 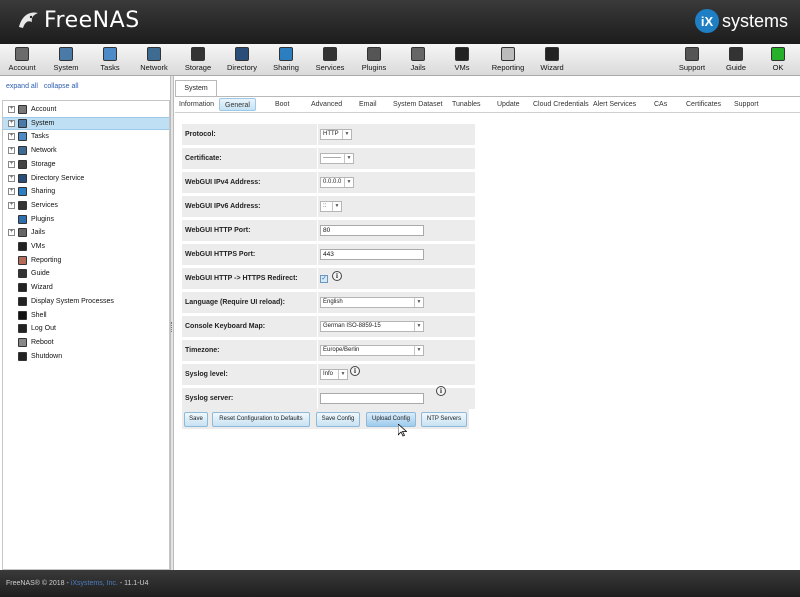 I want to click on toolbar-label: VMs, so click(x=462, y=67).